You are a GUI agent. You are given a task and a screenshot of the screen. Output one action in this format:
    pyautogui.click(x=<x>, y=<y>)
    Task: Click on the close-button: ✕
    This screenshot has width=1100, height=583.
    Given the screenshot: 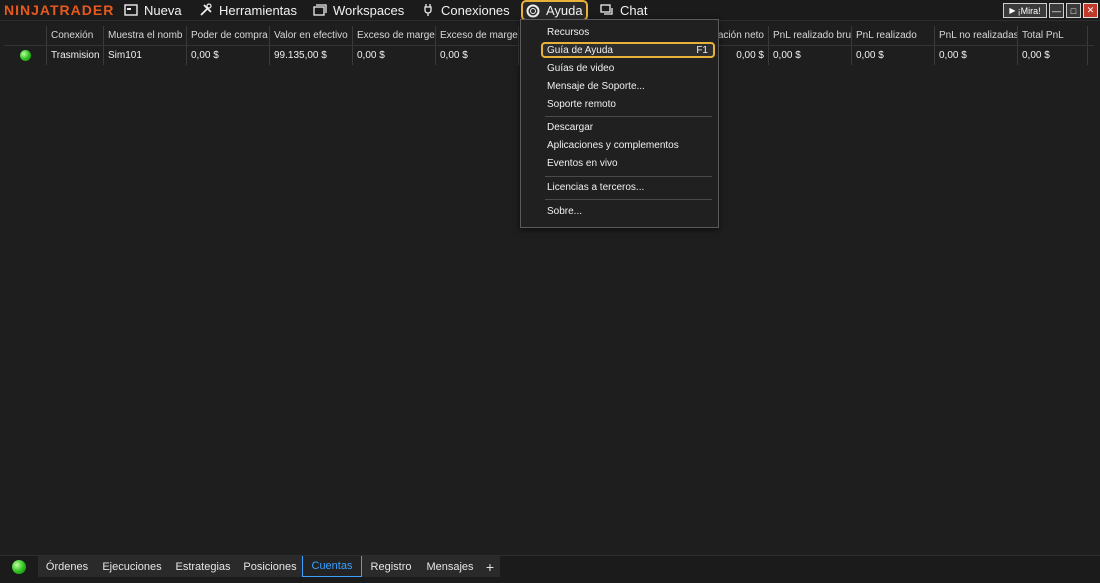 What is the action you would take?
    pyautogui.click(x=1090, y=10)
    